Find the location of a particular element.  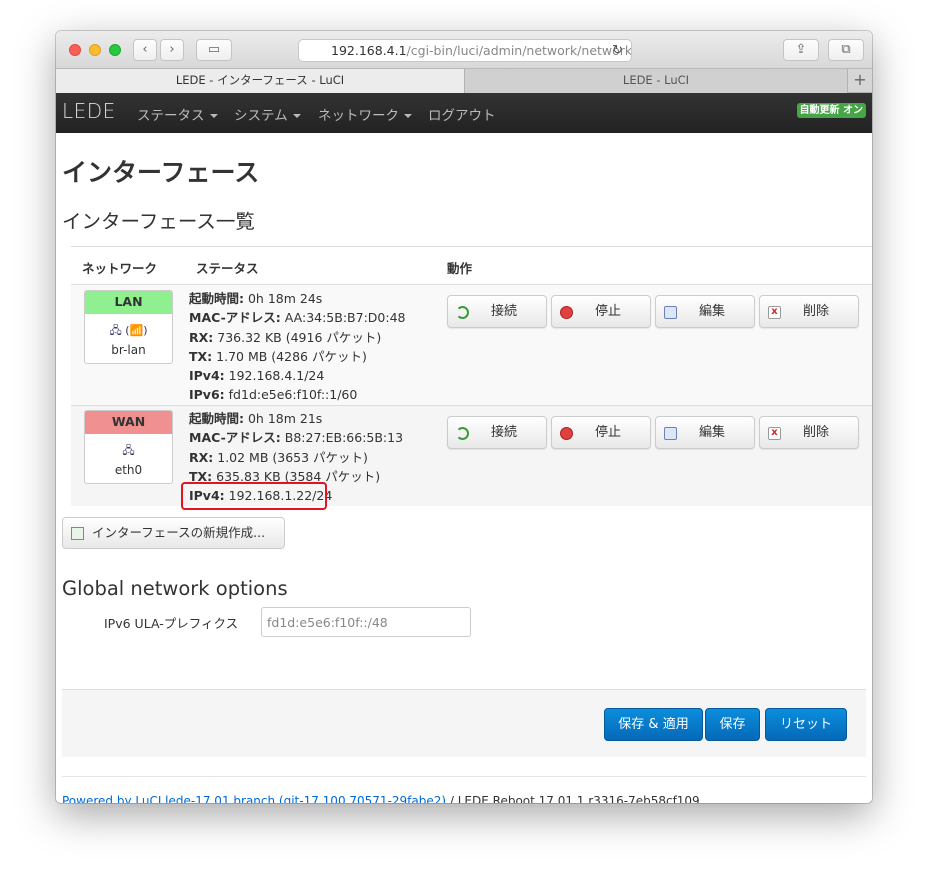

autorefresh-badge: 自動更新 オン is located at coordinates (831, 110).